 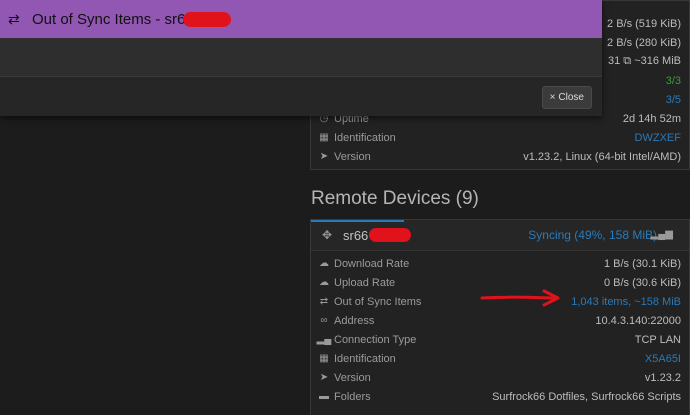 I want to click on remote-device-row: ☁ Download Rate 1 B/s (30.1 KiB), so click(x=500, y=263).